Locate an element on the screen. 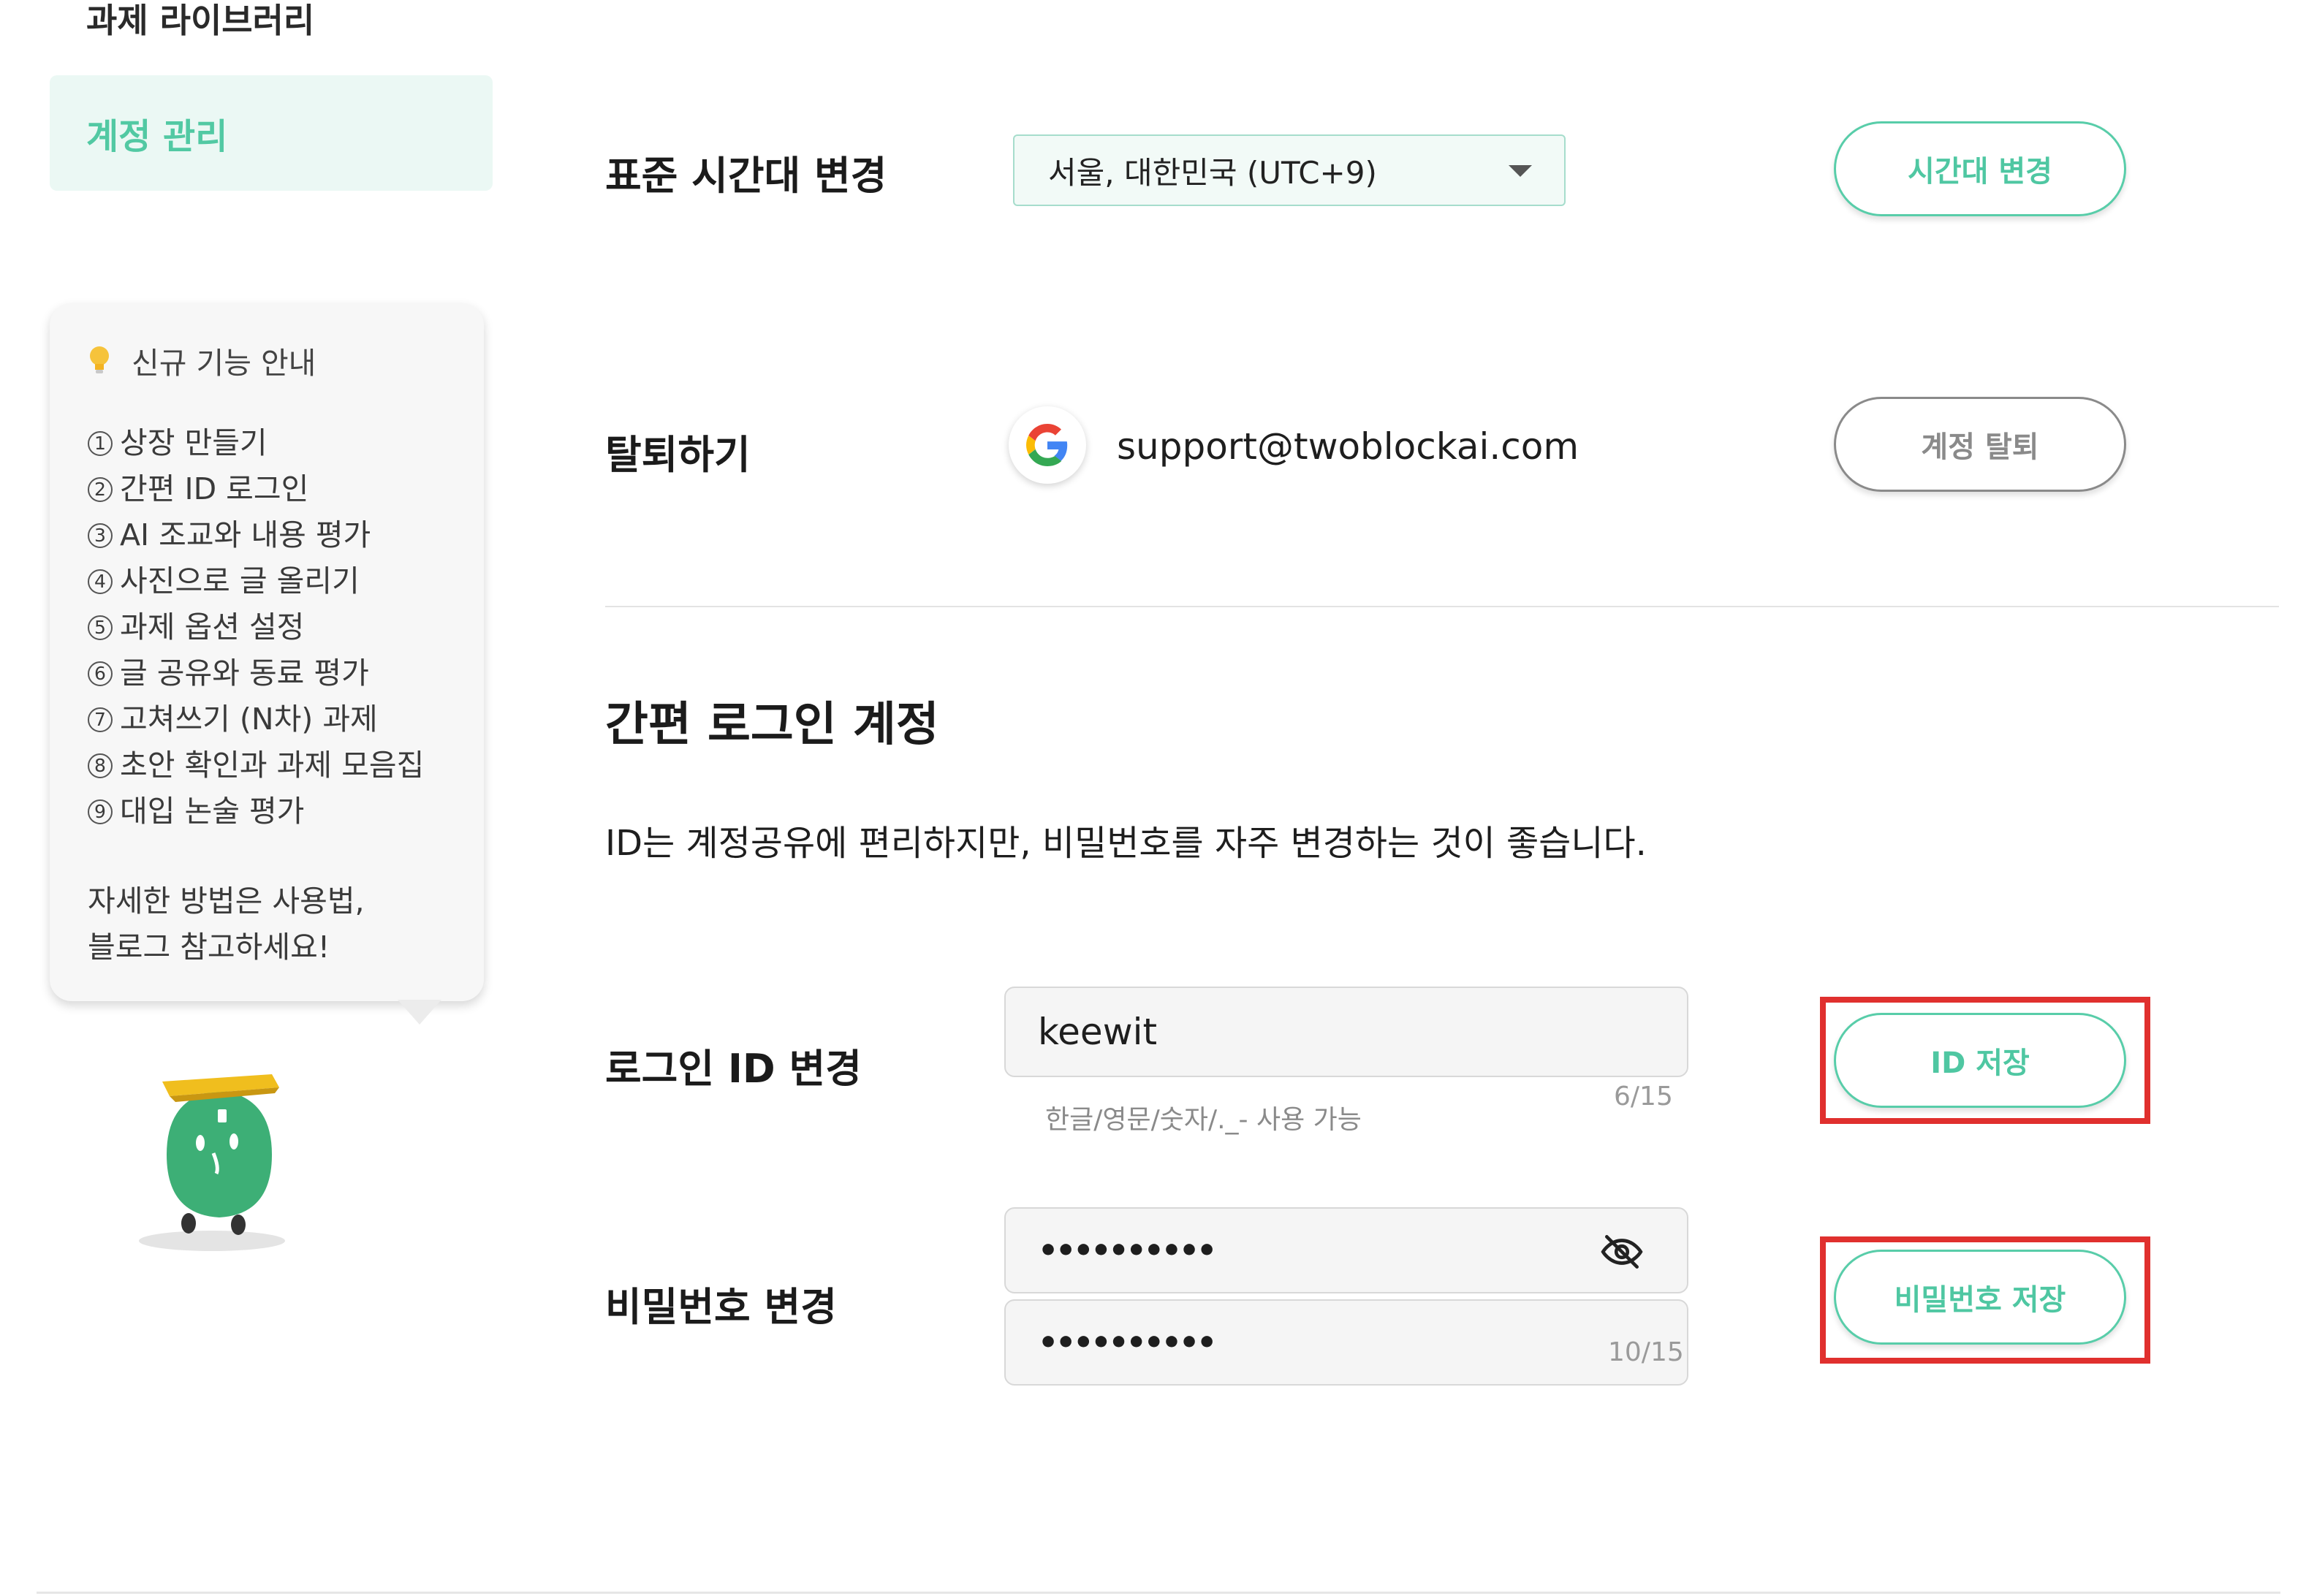 This screenshot has width=2306, height=1596. list-item: 6글 공유와 동료 평가 is located at coordinates (286, 673).